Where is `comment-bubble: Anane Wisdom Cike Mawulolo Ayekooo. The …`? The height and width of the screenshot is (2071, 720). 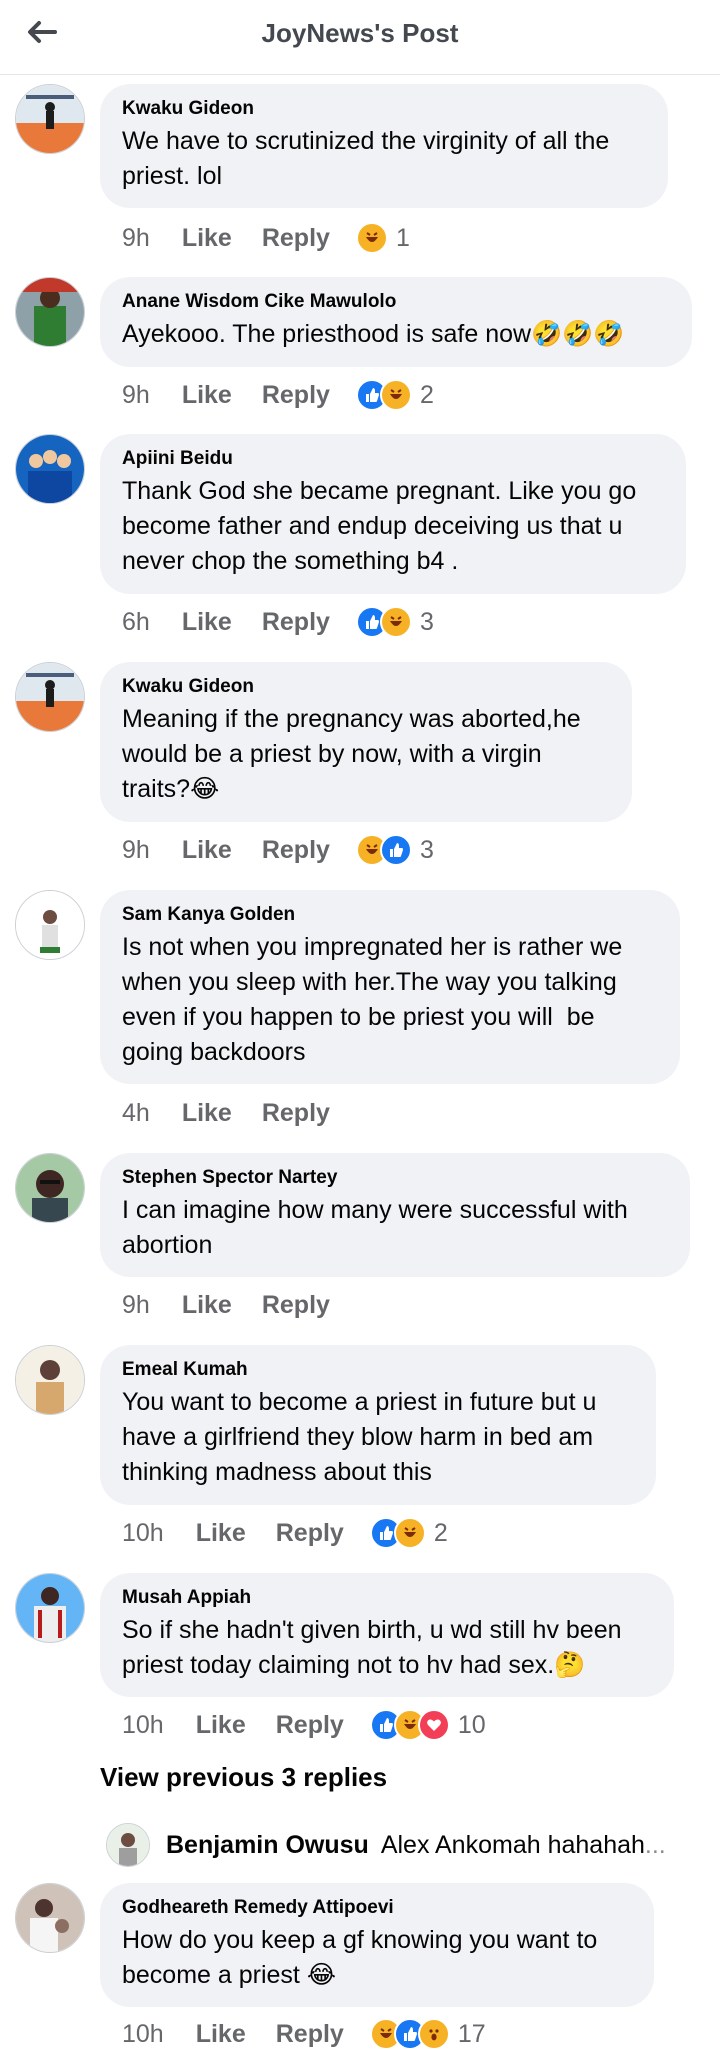
comment-bubble: Anane Wisdom Cike Mawulolo Ayekooo. The … is located at coordinates (396, 322).